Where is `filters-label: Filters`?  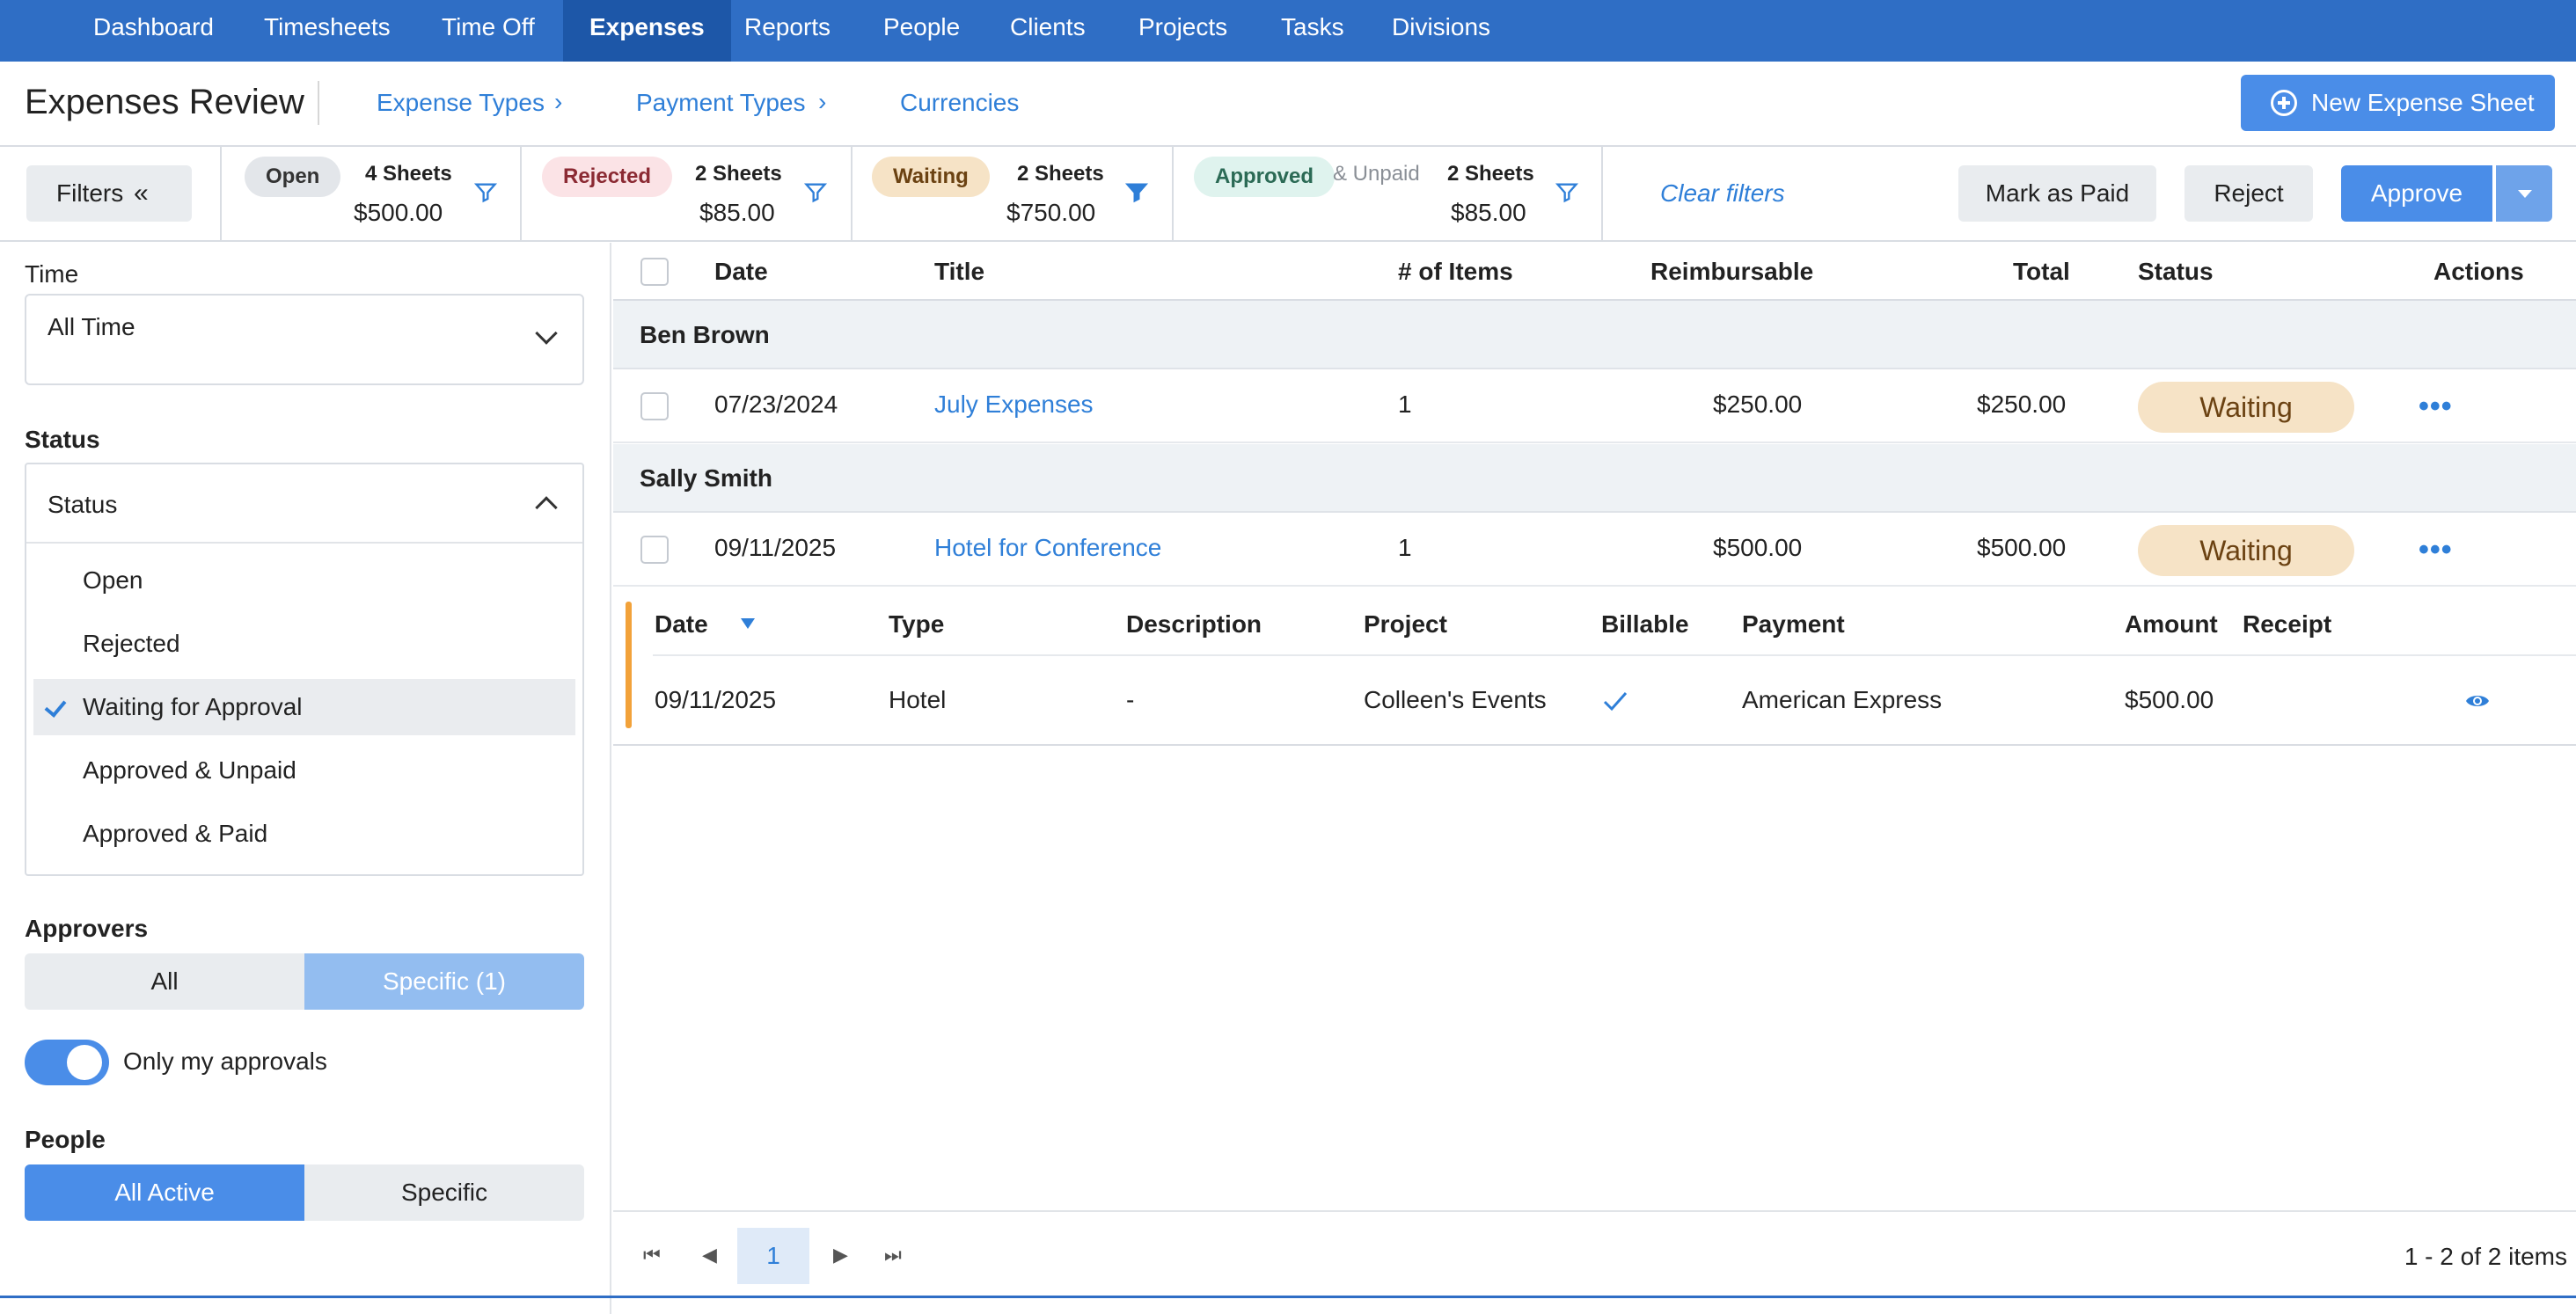 filters-label: Filters is located at coordinates (90, 193).